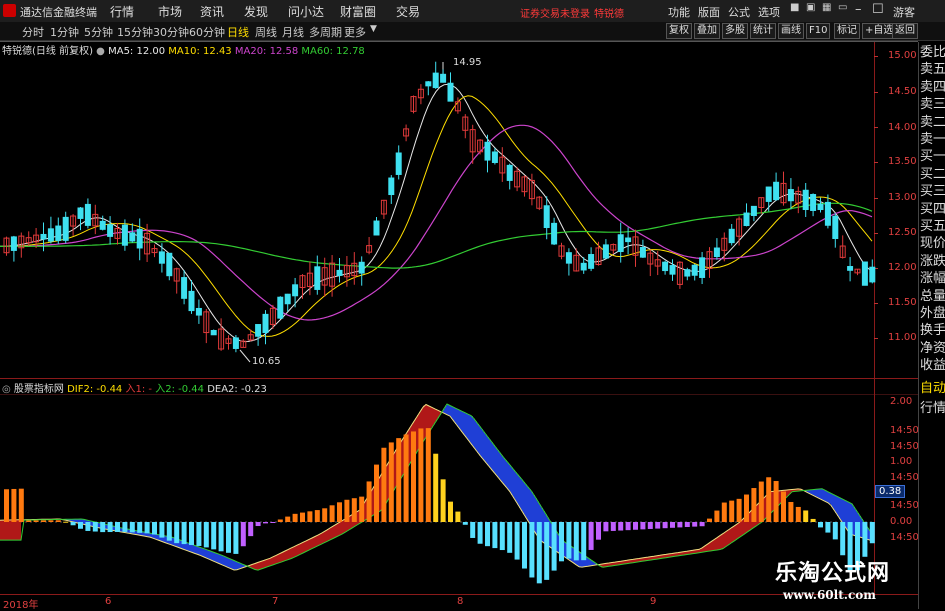 This screenshot has height=611, width=945. Describe the element at coordinates (932, 104) in the screenshot. I see `side-panel-item: 卖三` at that location.